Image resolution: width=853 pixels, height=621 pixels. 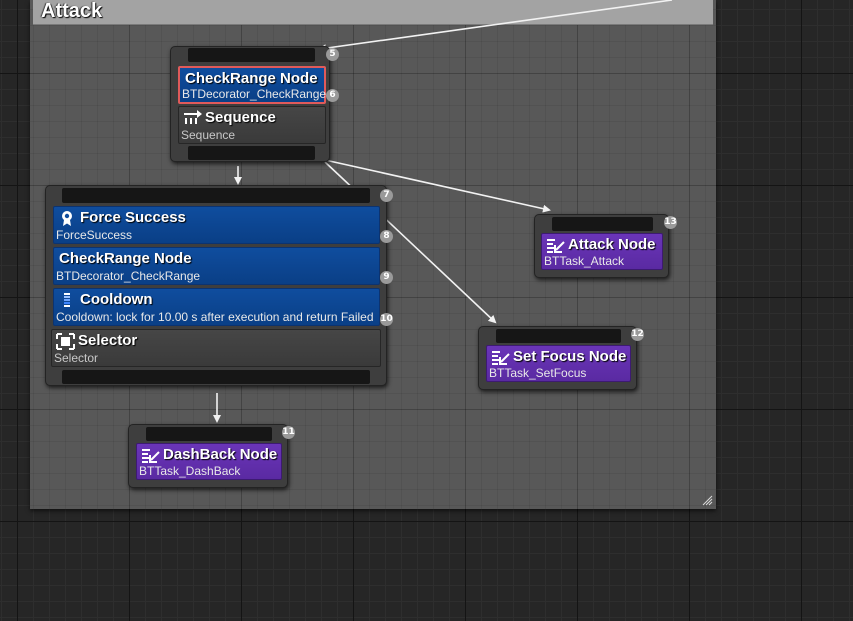 I want to click on cooldown-icon, so click(x=67, y=300).